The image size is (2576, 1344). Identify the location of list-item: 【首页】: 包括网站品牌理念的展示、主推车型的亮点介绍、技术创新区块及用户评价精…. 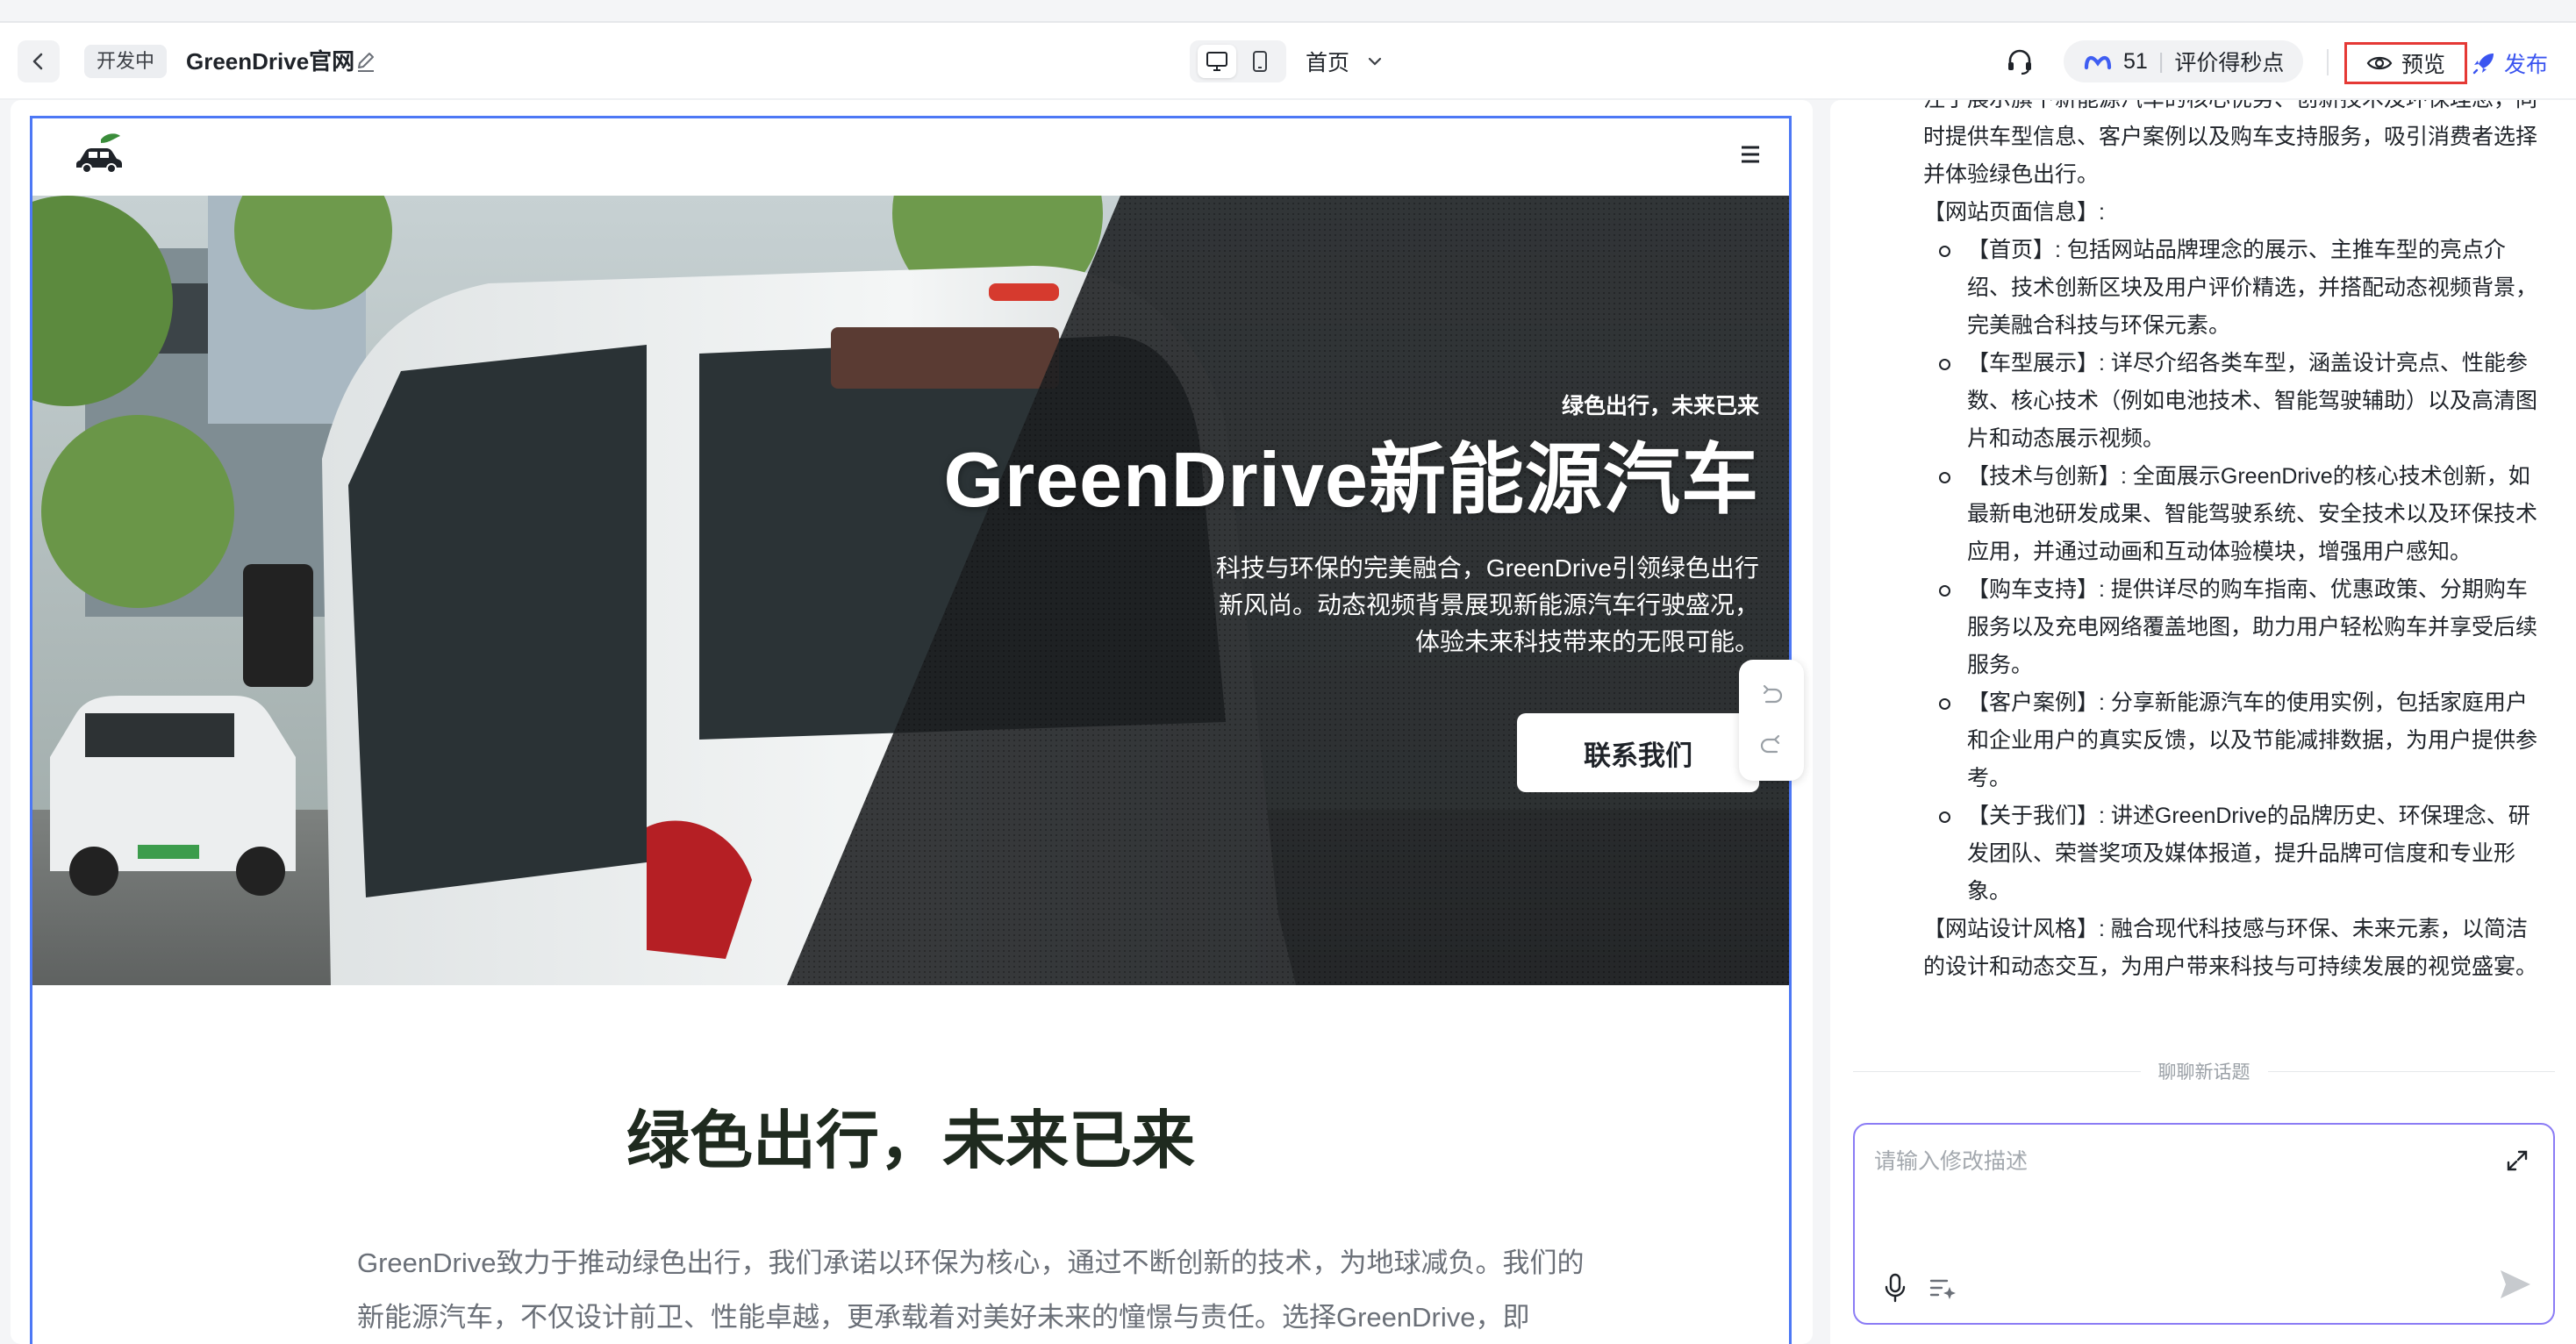
(2234, 288).